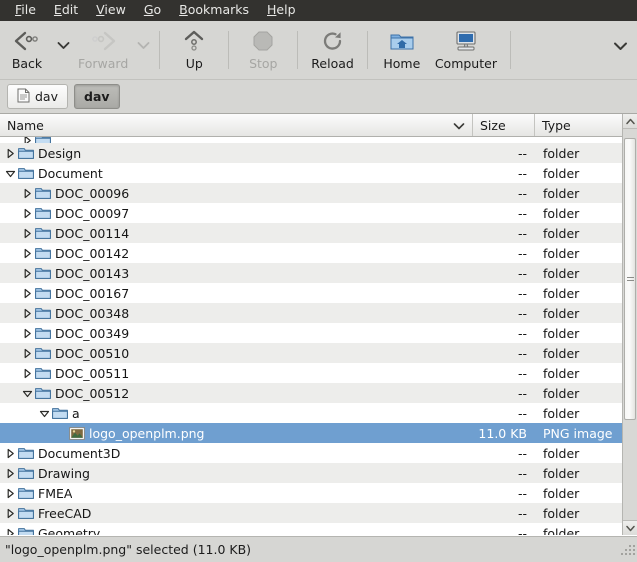 This screenshot has width=637, height=562. Describe the element at coordinates (311, 433) in the screenshot. I see `table-row-selected: logo_openplm.png 11.0 KB PNG image` at that location.